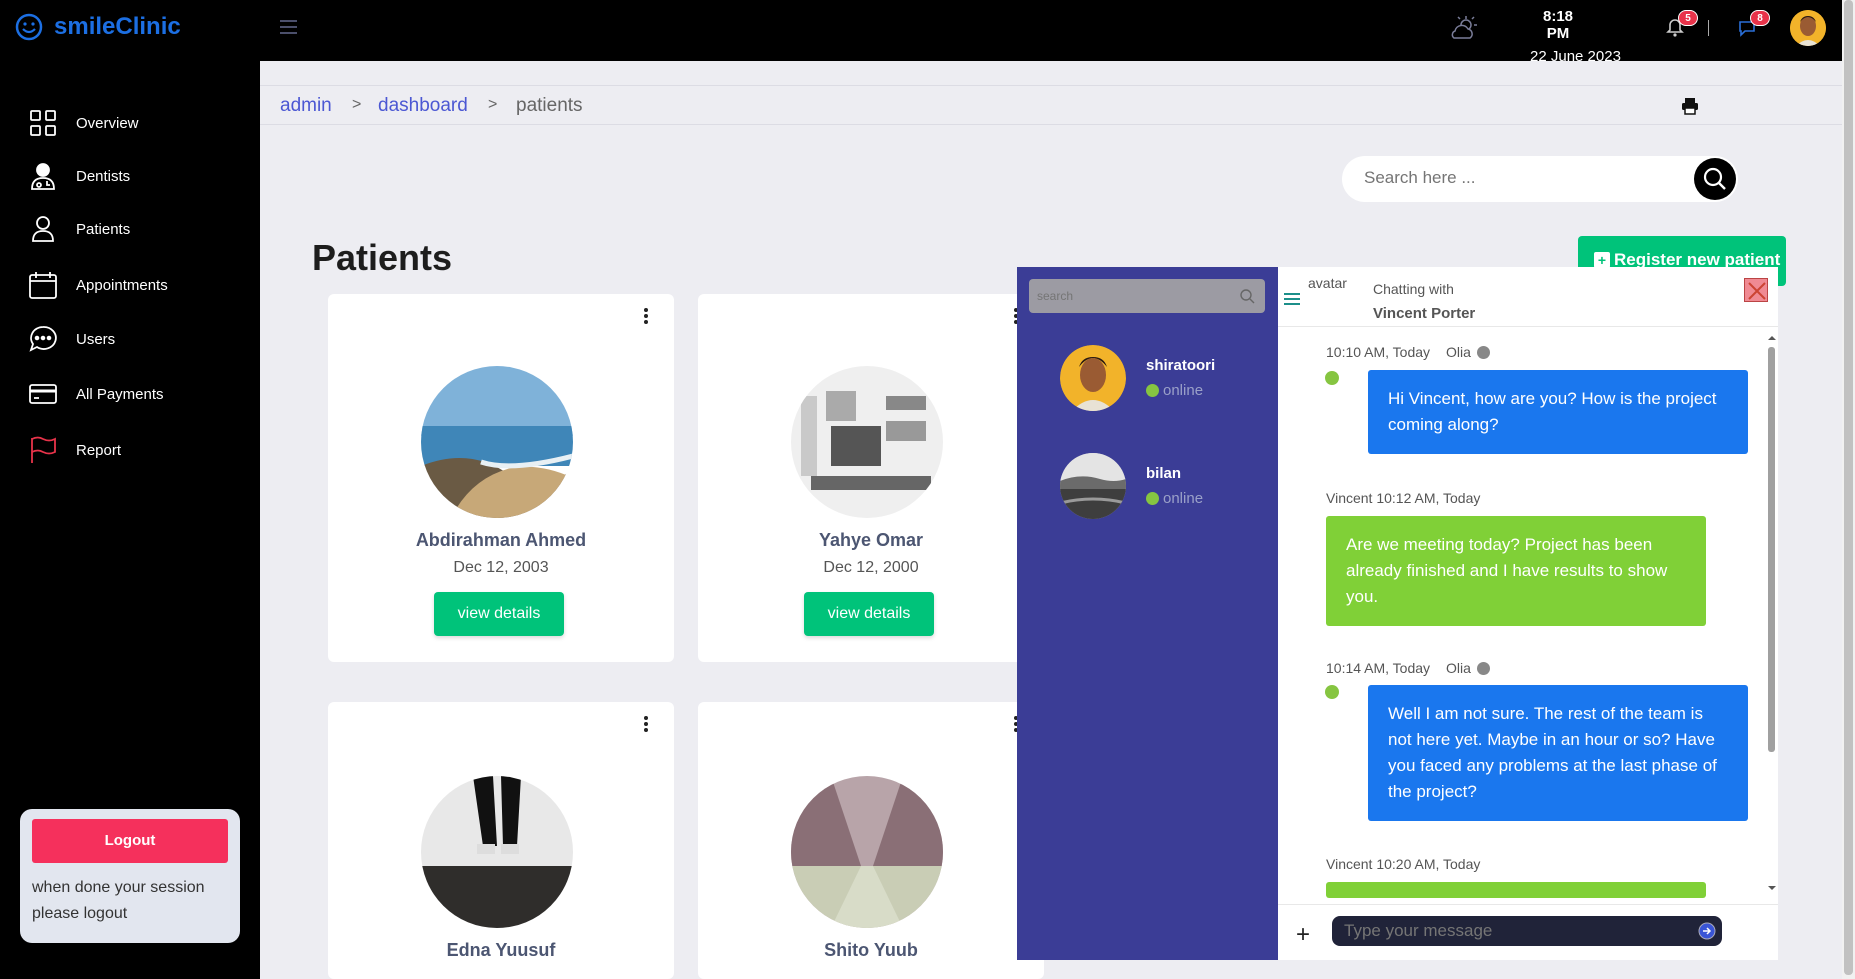 This screenshot has width=1855, height=979. I want to click on brand-name: smileClinic, so click(117, 26).